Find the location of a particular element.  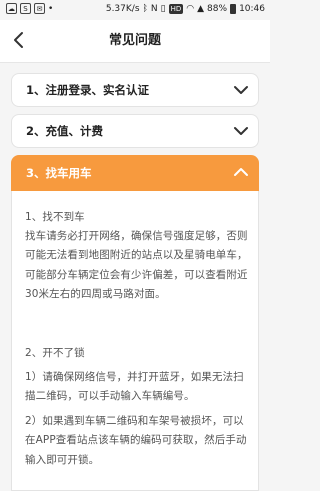

bluetooth-icon: ᛒ is located at coordinates (145, 9).